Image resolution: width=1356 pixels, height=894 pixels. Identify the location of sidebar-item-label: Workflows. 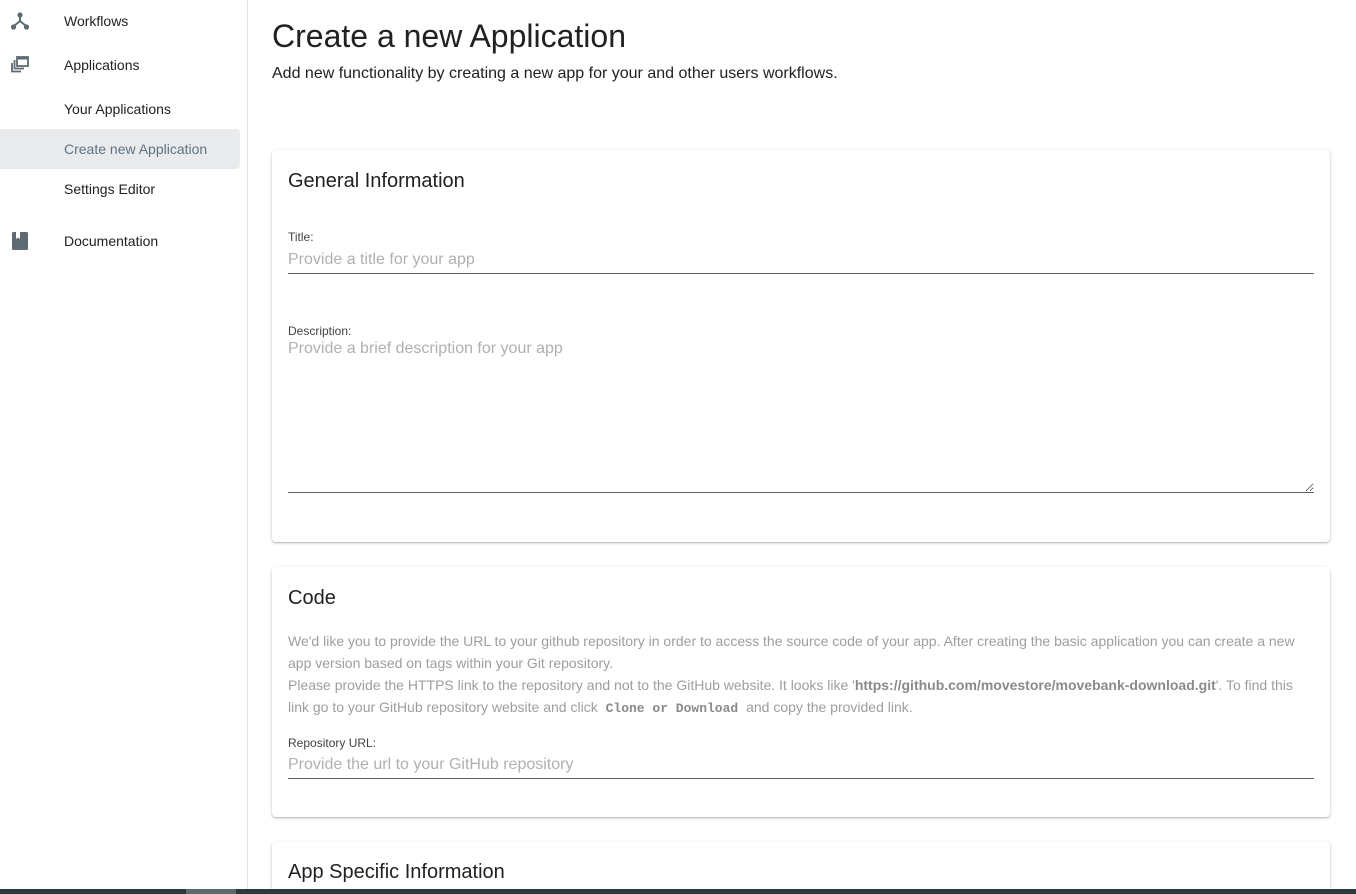
(96, 21).